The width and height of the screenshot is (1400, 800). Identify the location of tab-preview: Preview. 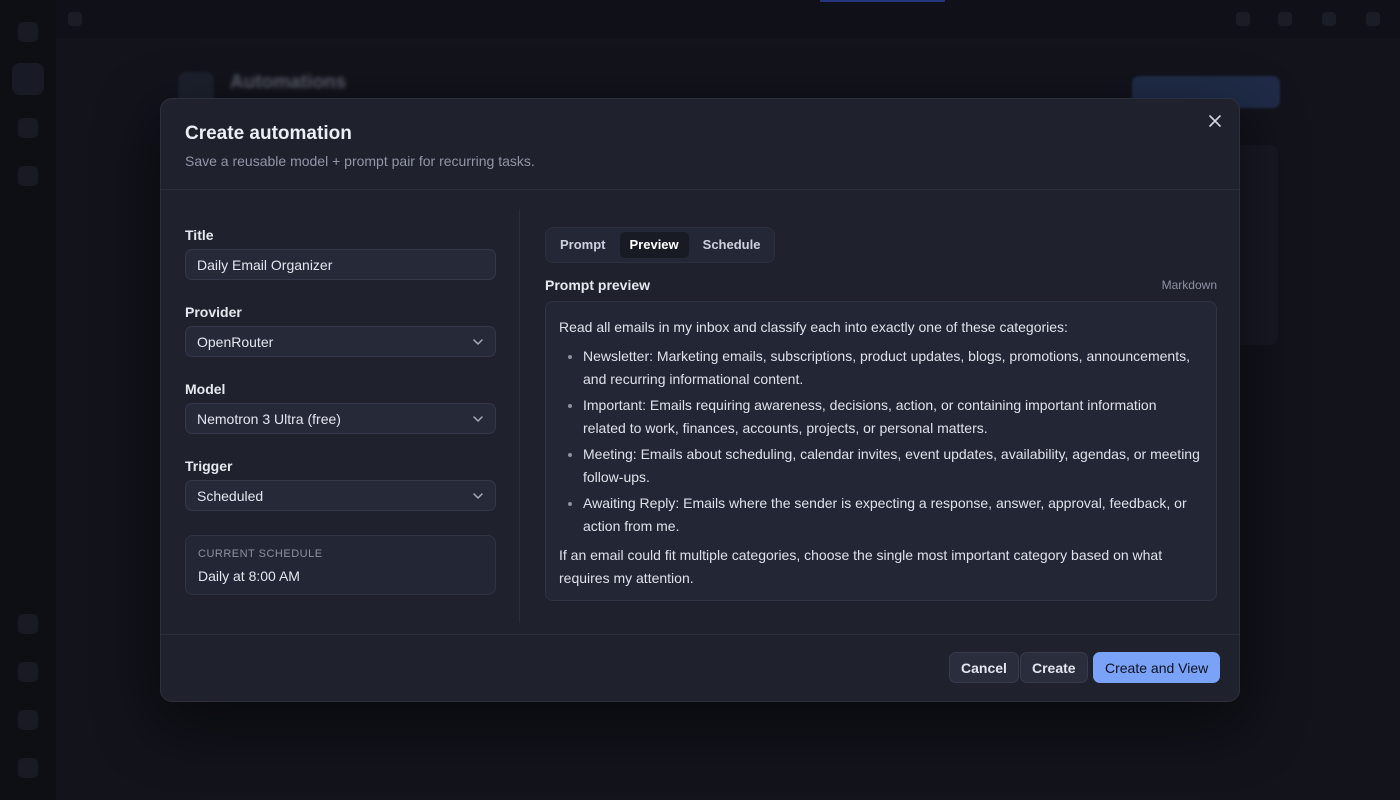
(654, 245).